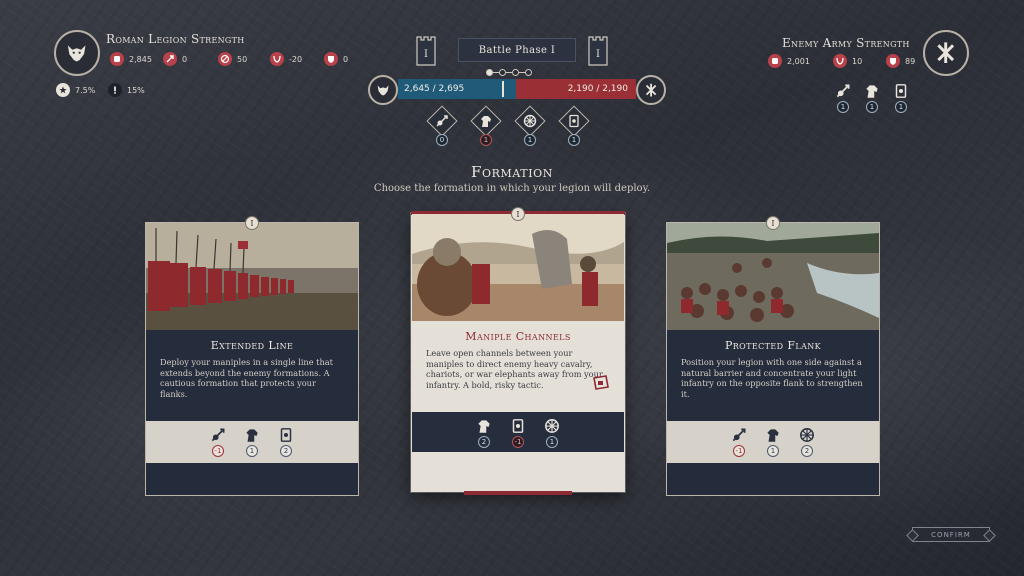 Image resolution: width=1024 pixels, height=576 pixels. What do you see at coordinates (115, 90) in the screenshot?
I see `exclamation-icon` at bounding box center [115, 90].